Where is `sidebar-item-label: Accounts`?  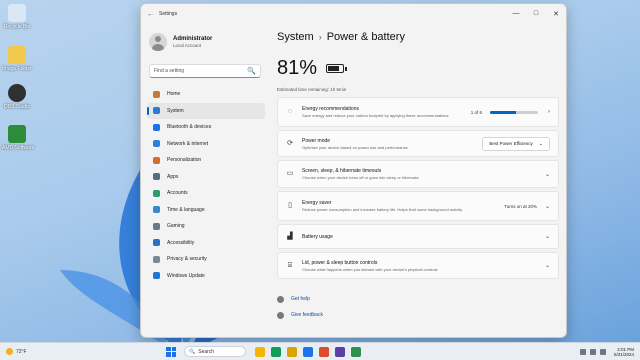
sidebar-item-label: Accounts is located at coordinates (177, 193).